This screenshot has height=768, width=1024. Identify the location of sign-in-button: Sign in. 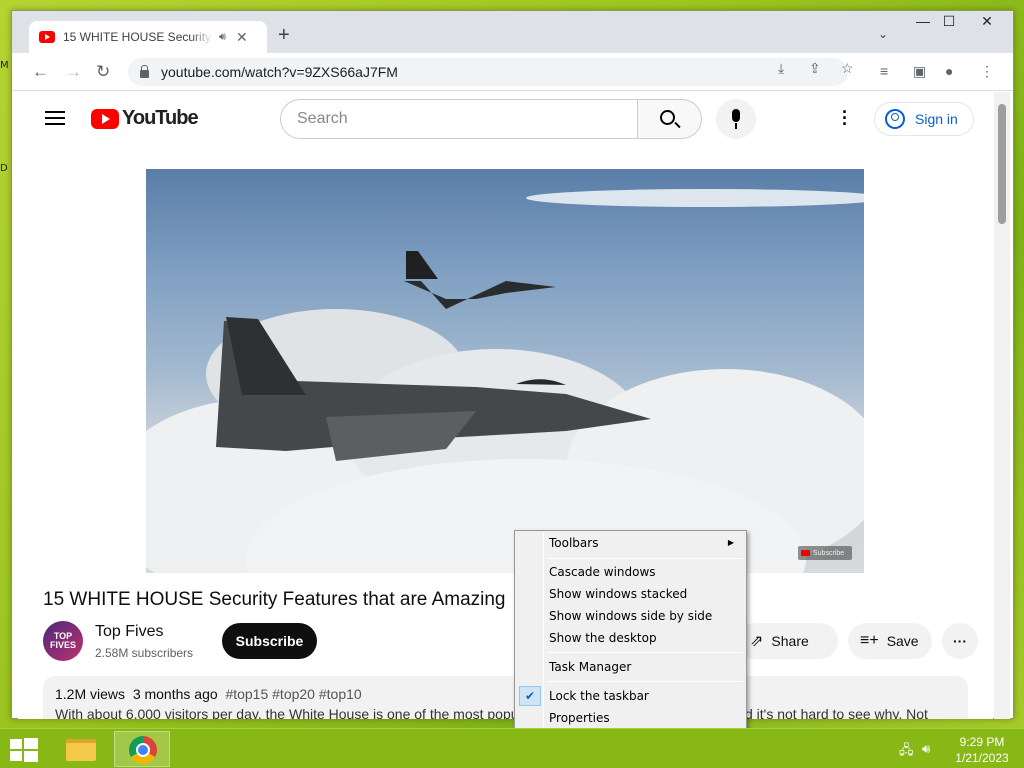
(924, 119).